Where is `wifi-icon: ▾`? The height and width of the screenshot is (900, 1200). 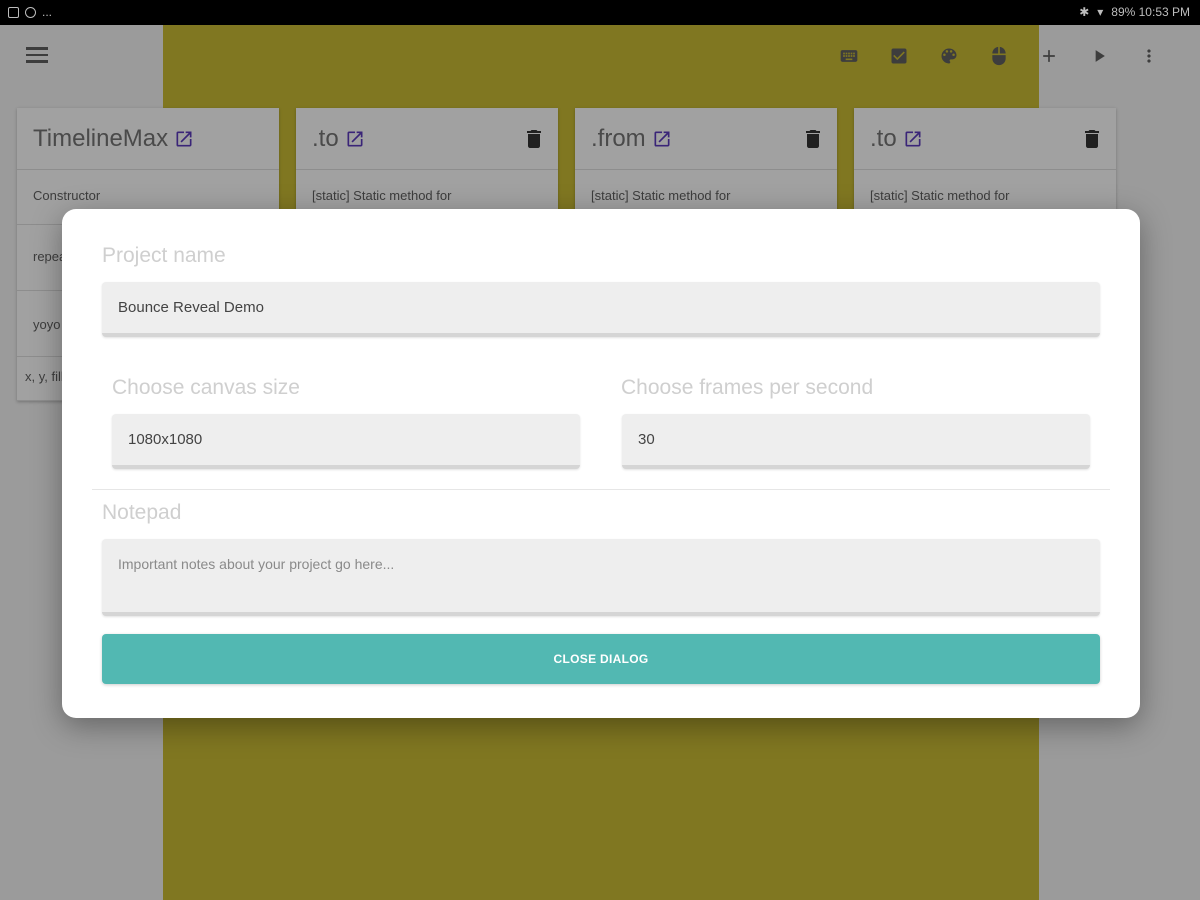 wifi-icon: ▾ is located at coordinates (1100, 12).